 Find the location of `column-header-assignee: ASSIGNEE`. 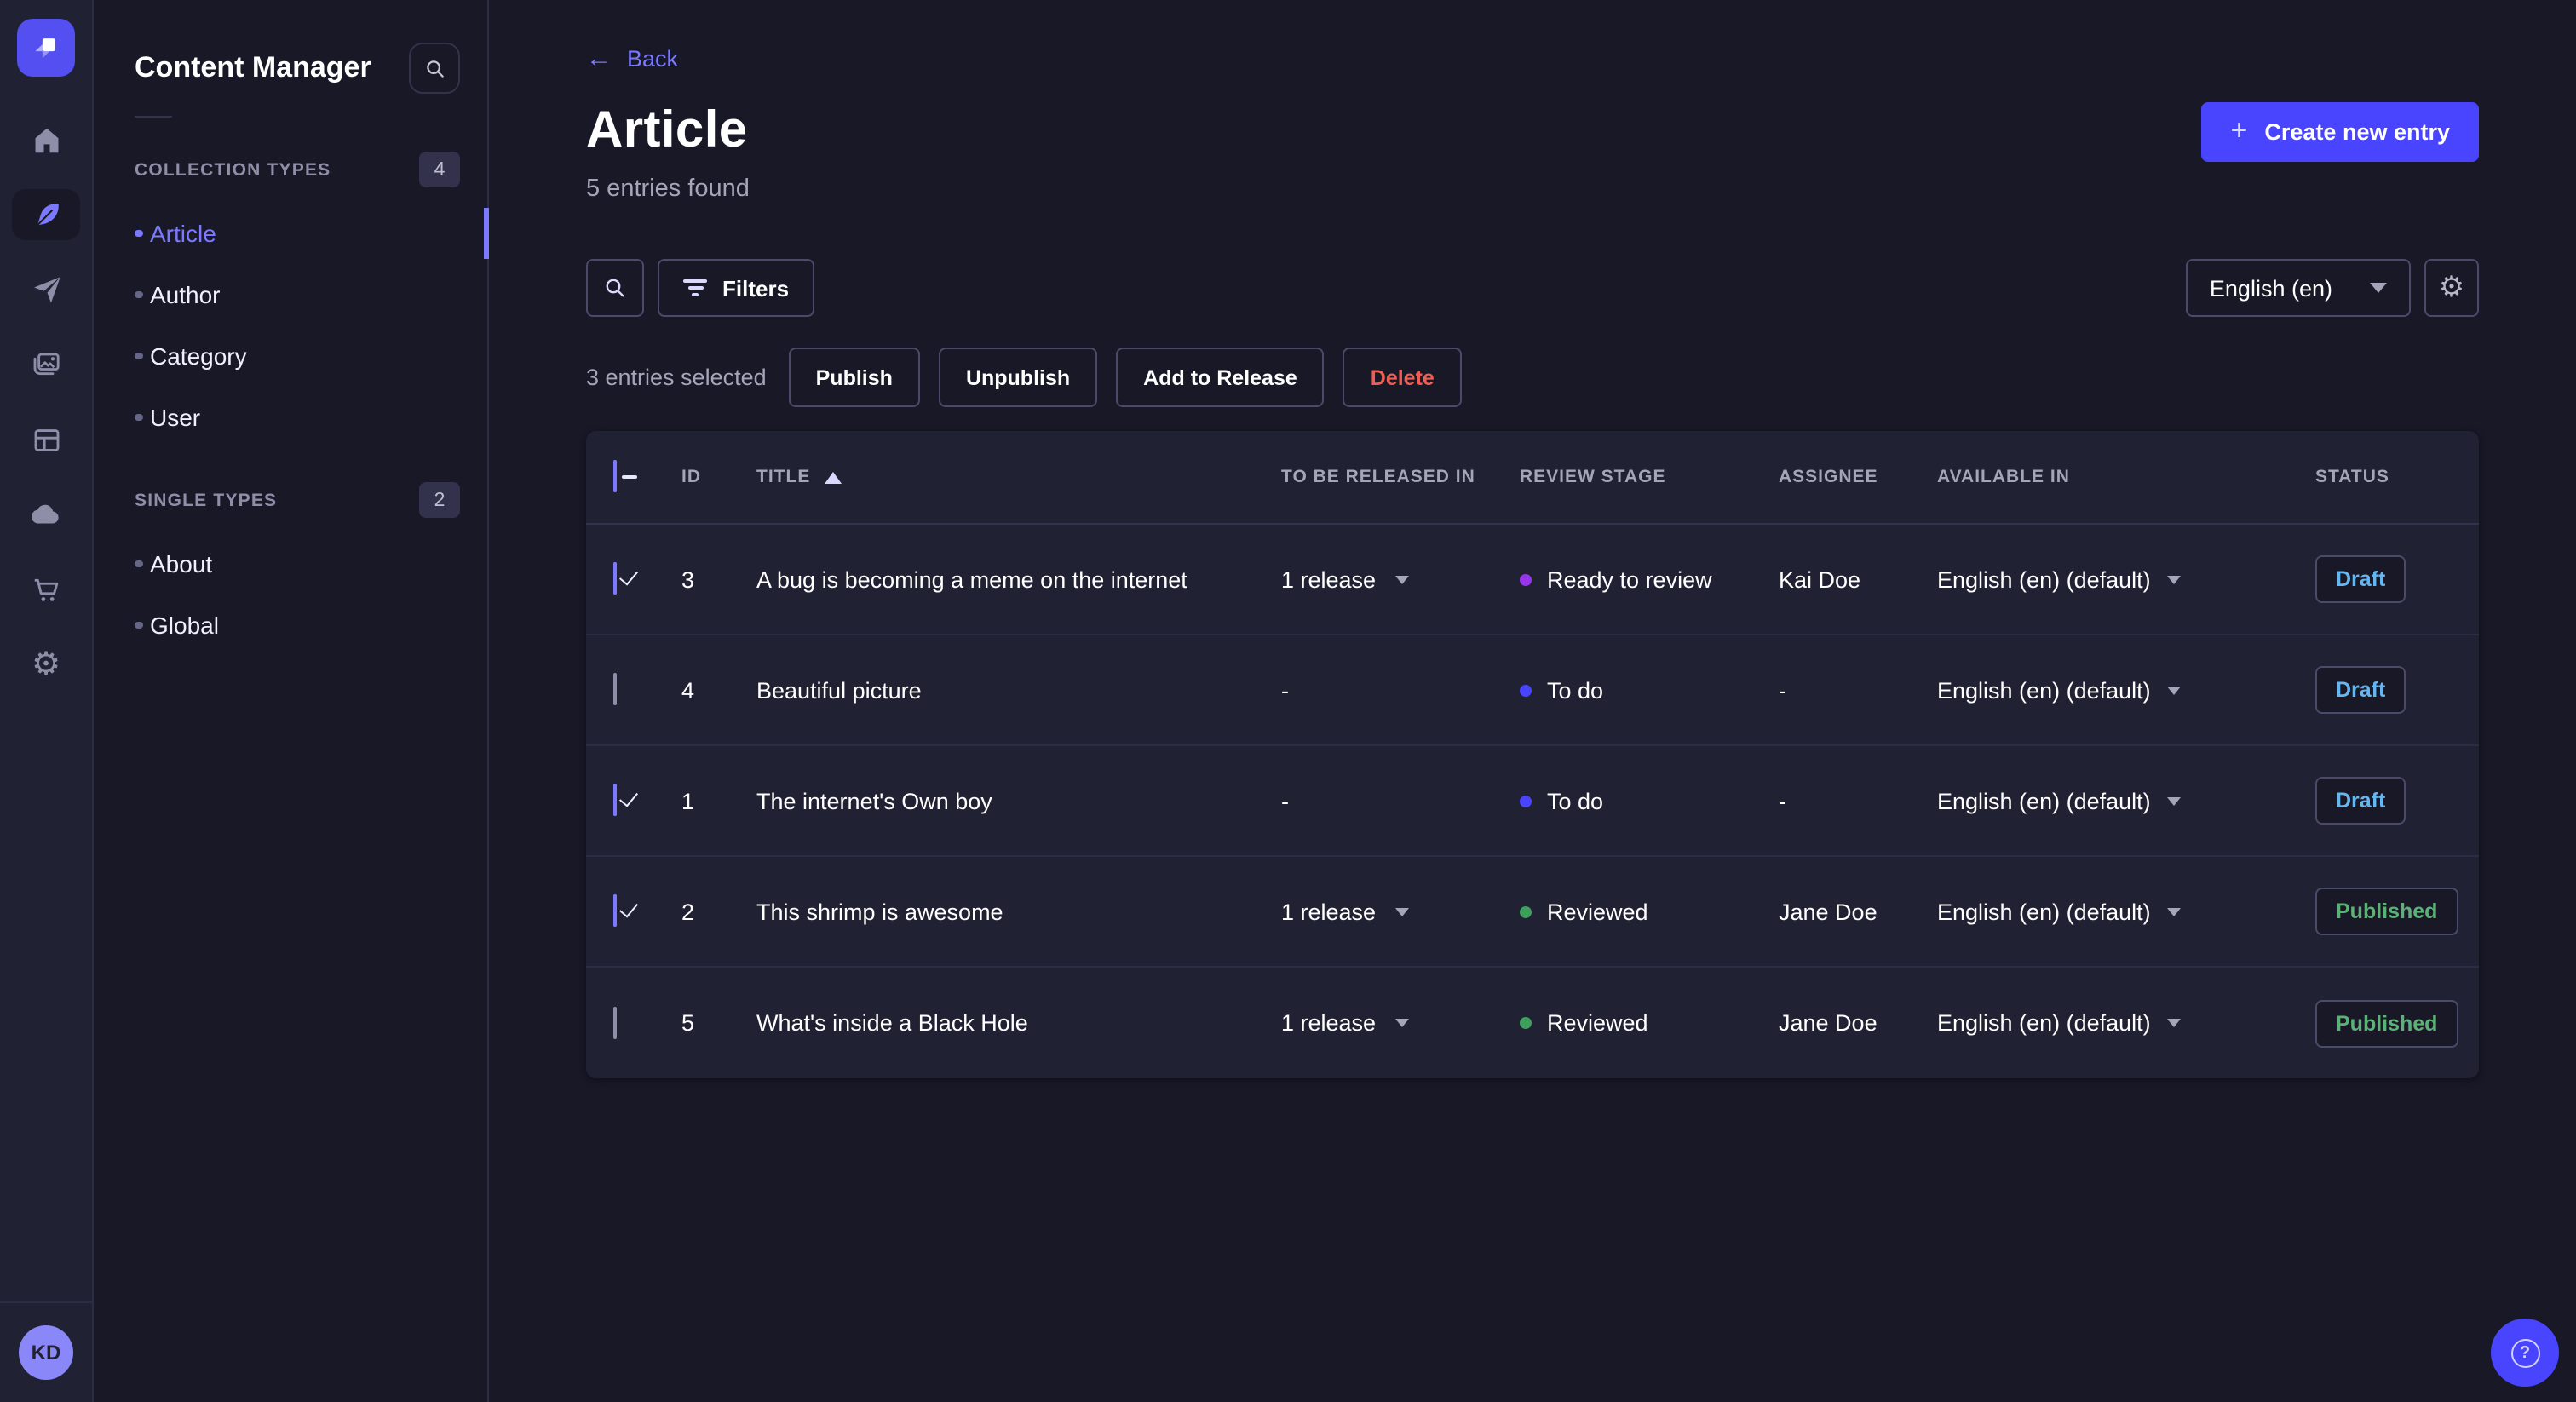

column-header-assignee: ASSIGNEE is located at coordinates (1828, 477).